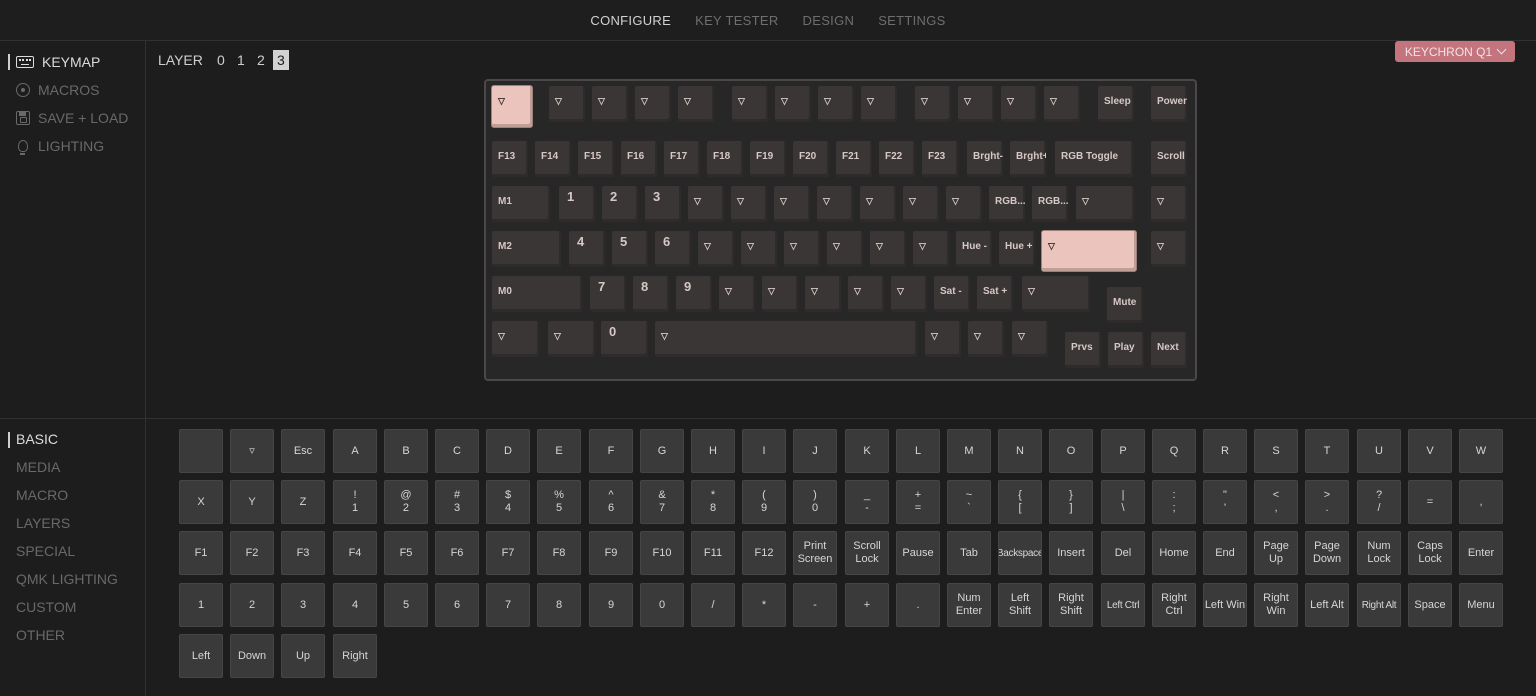 This screenshot has width=1536, height=696. I want to click on keycode-button: F, so click(611, 451).